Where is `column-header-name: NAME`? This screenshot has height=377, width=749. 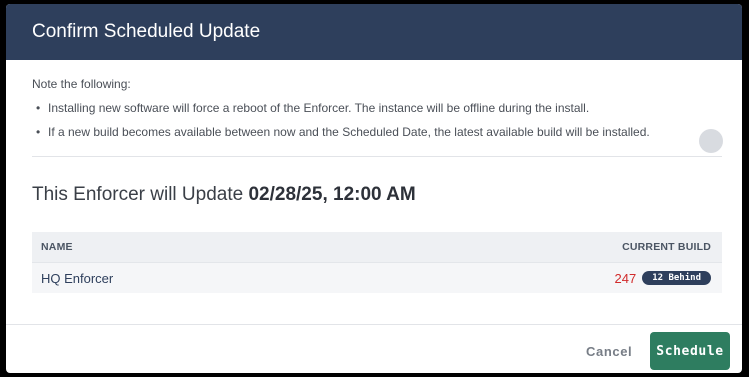 column-header-name: NAME is located at coordinates (57, 247).